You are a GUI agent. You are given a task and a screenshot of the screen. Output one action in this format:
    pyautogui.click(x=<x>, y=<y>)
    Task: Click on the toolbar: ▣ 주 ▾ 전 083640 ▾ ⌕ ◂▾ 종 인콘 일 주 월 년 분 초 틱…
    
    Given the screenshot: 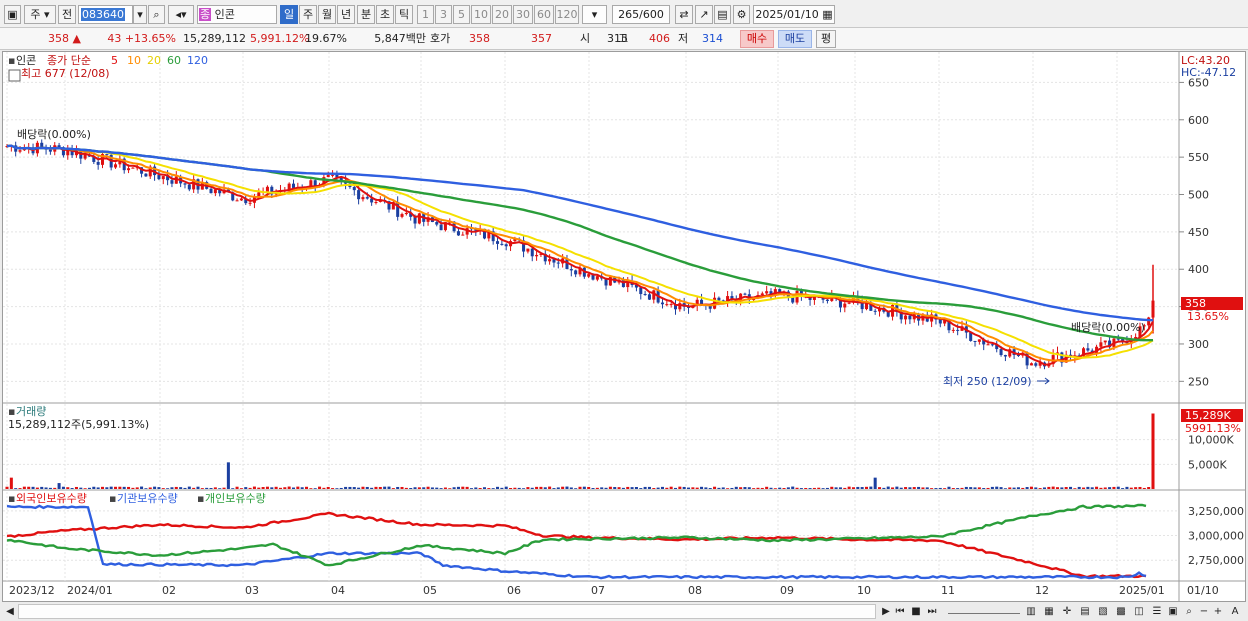 What is the action you would take?
    pyautogui.click(x=624, y=14)
    